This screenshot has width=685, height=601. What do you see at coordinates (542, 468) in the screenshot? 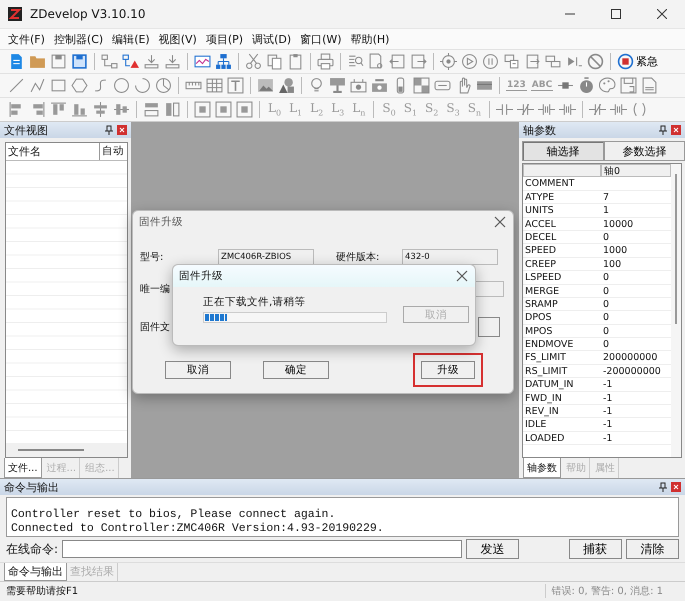
I see `panel-tab: 轴参数` at bounding box center [542, 468].